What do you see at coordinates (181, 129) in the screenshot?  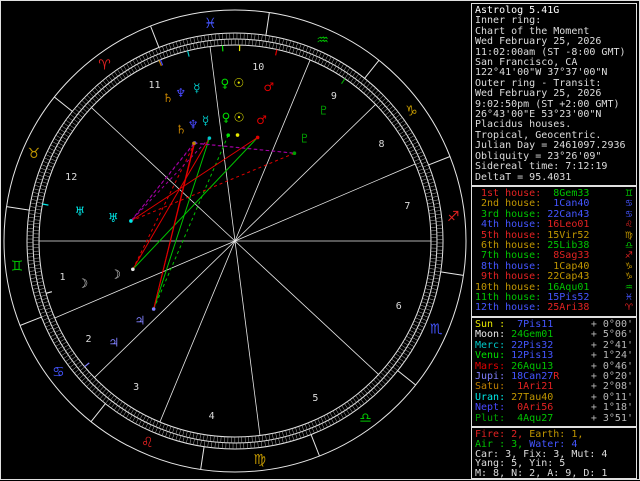 I see `planet-glyph-inner-satu: ♄` at bounding box center [181, 129].